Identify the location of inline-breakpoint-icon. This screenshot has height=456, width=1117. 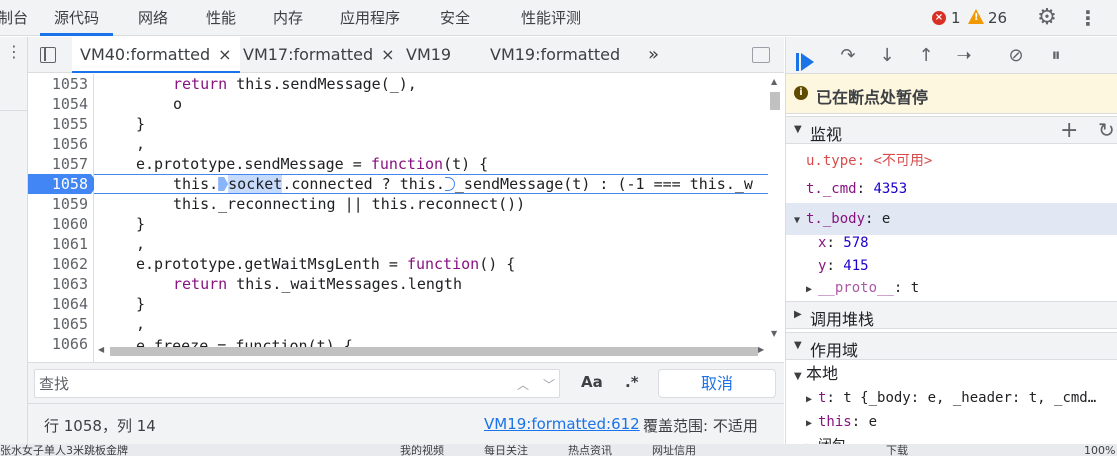
(449, 184).